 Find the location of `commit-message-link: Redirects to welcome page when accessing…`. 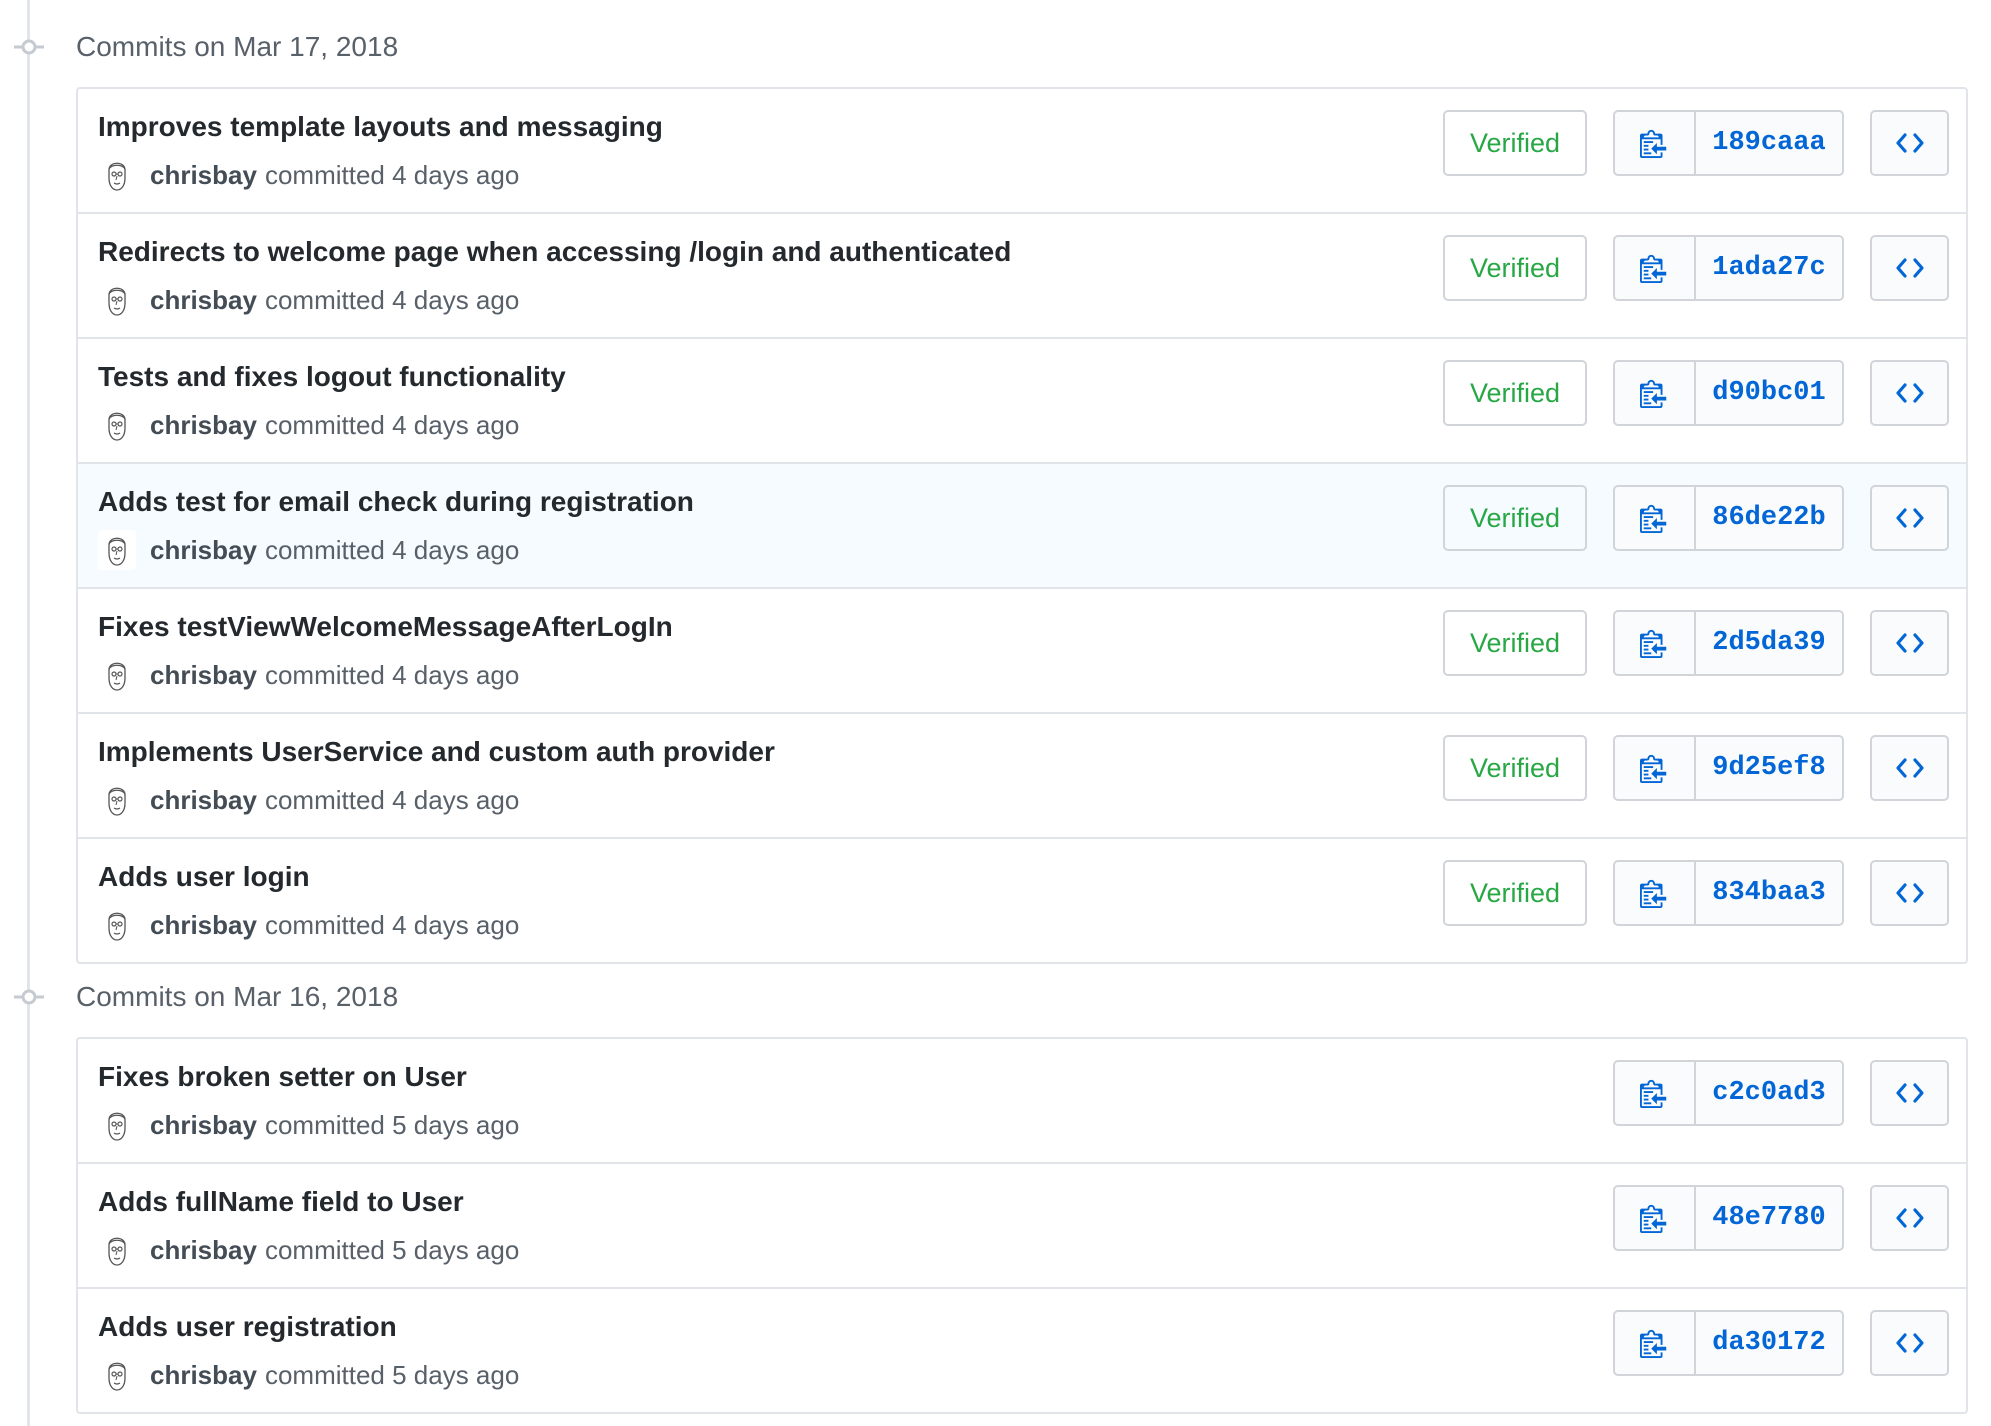

commit-message-link: Redirects to welcome page when accessing… is located at coordinates (554, 252).